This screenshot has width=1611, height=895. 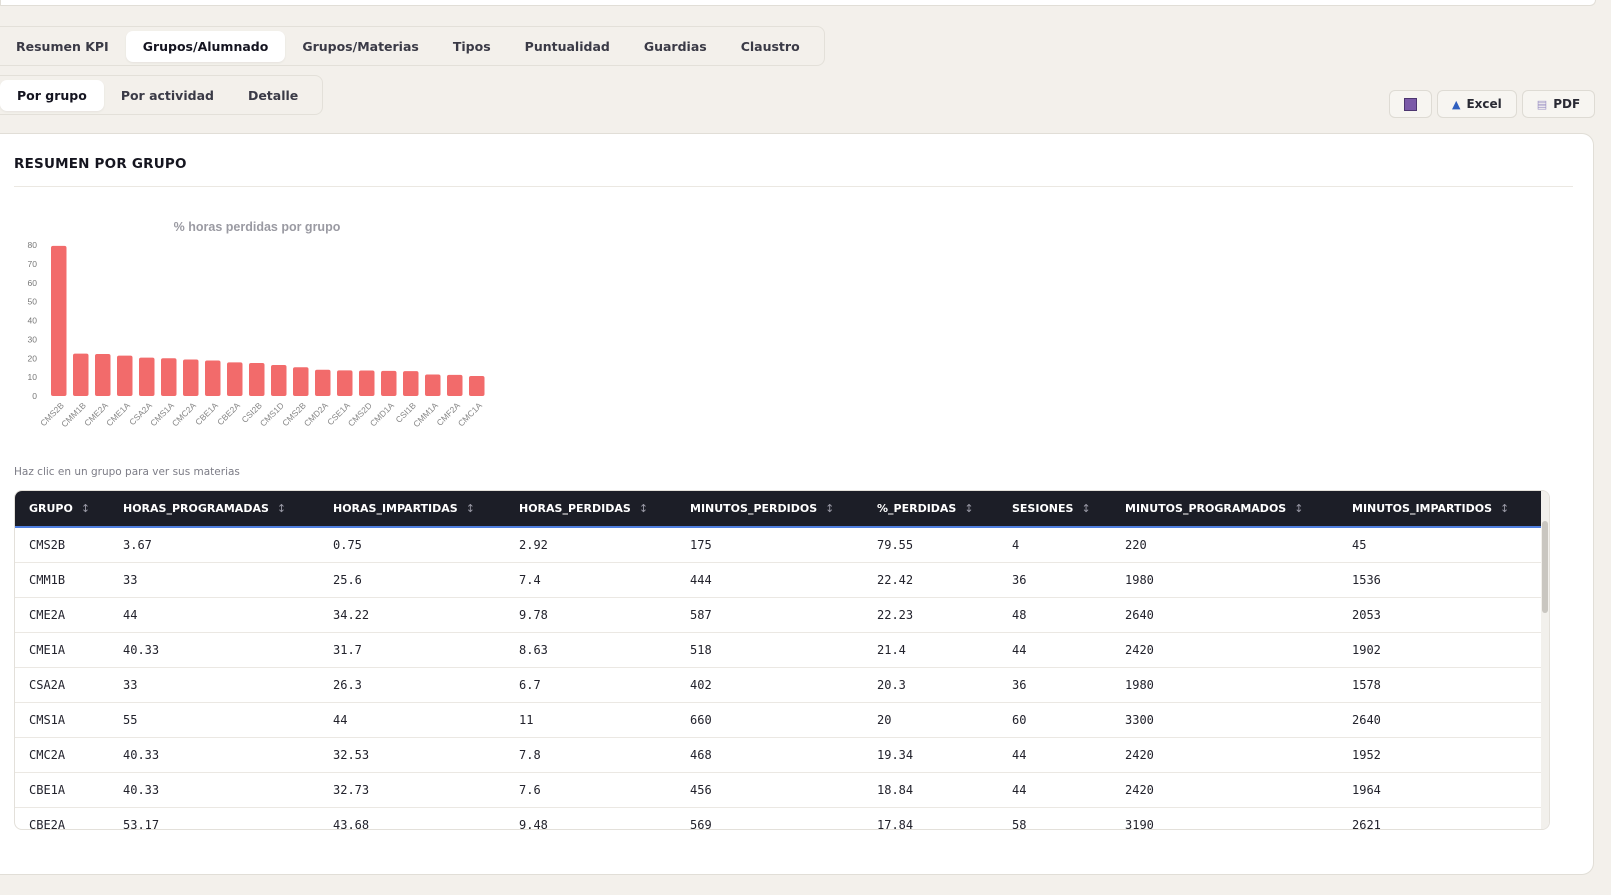 I want to click on table-cell: 6.7, so click(x=530, y=685).